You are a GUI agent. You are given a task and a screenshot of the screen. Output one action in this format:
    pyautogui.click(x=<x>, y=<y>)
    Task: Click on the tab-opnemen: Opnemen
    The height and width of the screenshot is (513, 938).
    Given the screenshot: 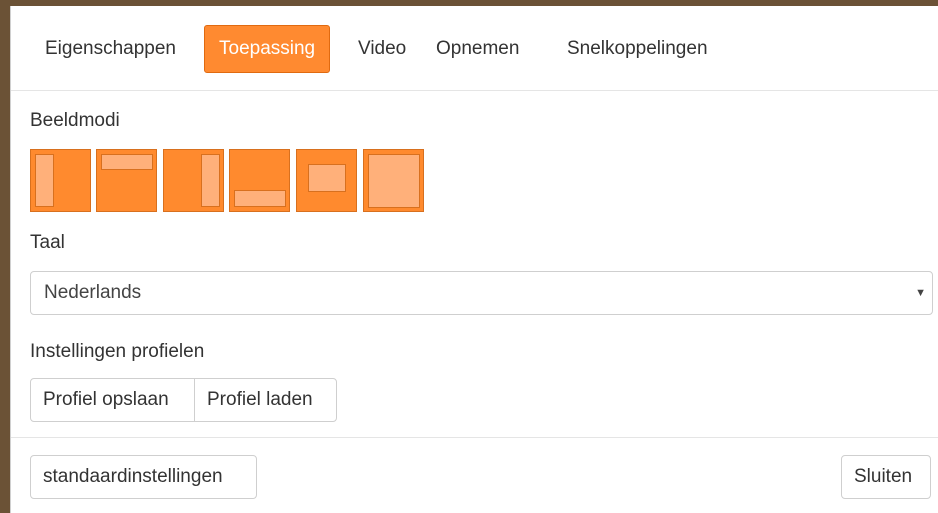 What is the action you would take?
    pyautogui.click(x=477, y=49)
    